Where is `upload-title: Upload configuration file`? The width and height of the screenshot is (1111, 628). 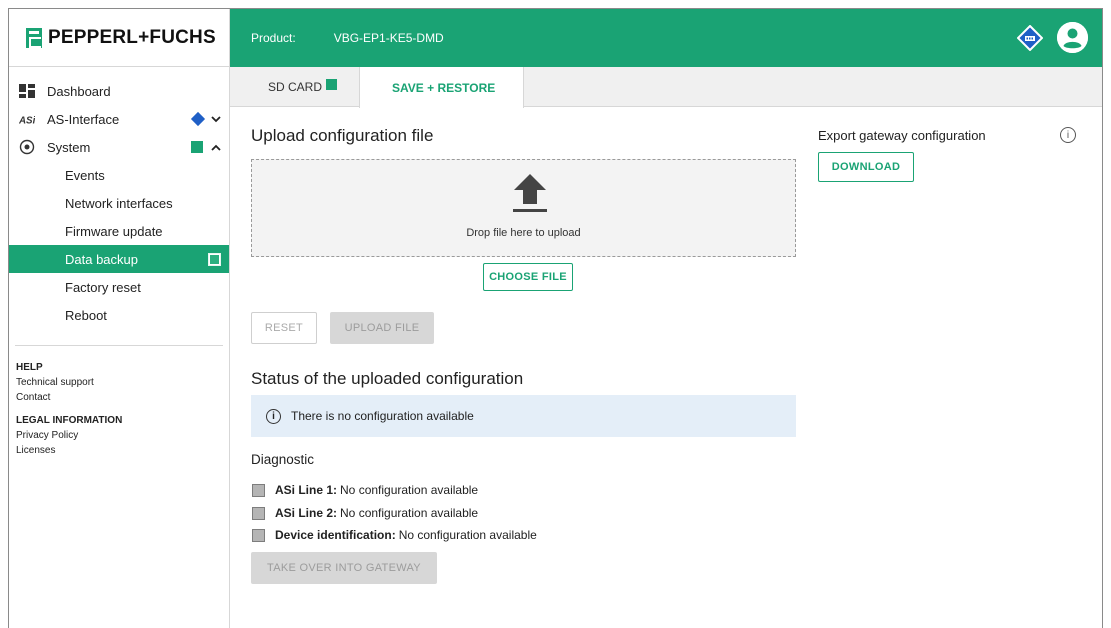 upload-title: Upload configuration file is located at coordinates (342, 135).